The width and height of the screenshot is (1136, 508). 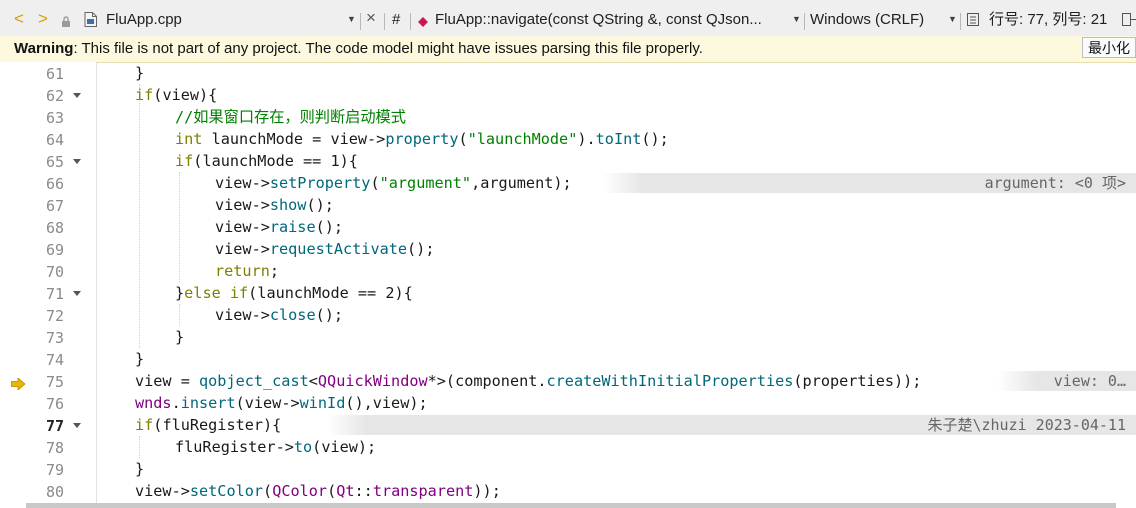 I want to click on symbol-dropdown-icon: ▼, so click(x=796, y=19).